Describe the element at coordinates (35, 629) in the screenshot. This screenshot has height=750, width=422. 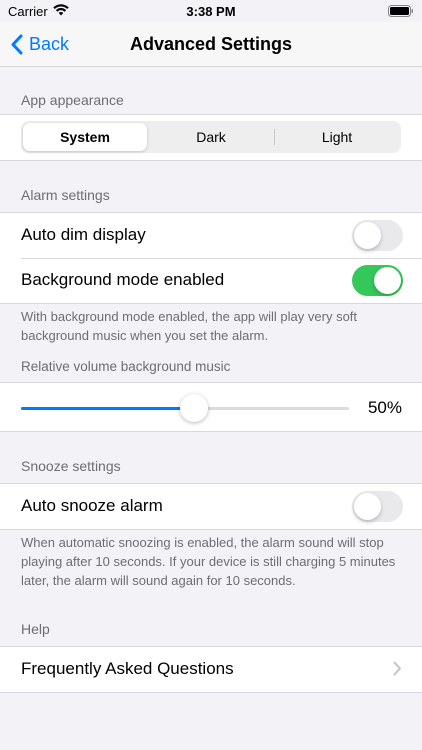
I see `help-header: Help` at that location.